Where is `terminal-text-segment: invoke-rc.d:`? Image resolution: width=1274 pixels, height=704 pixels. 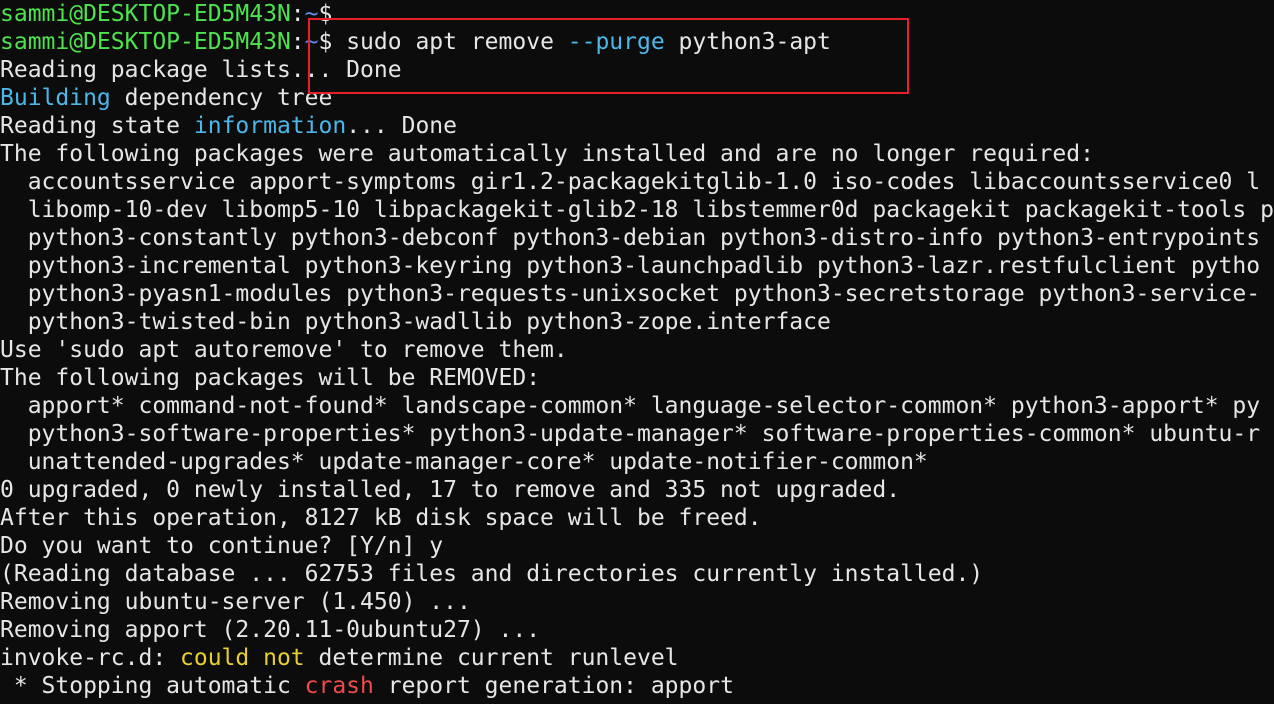 terminal-text-segment: invoke-rc.d: is located at coordinates (90, 658).